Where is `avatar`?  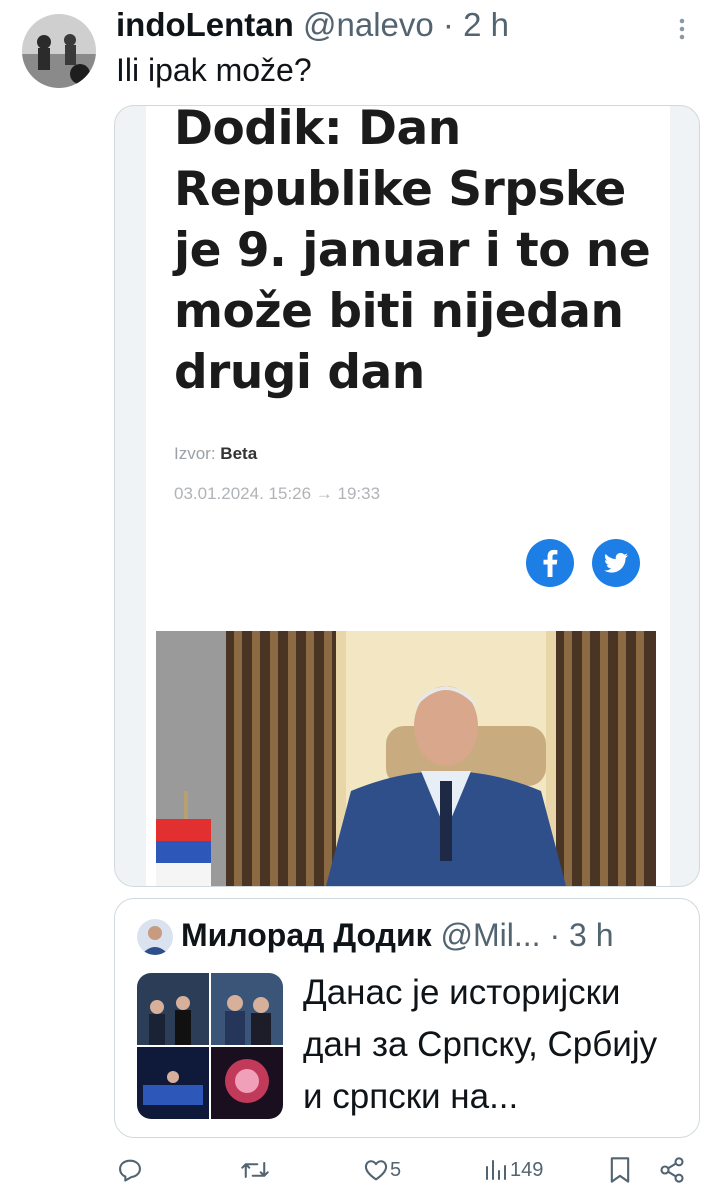
avatar is located at coordinates (59, 51).